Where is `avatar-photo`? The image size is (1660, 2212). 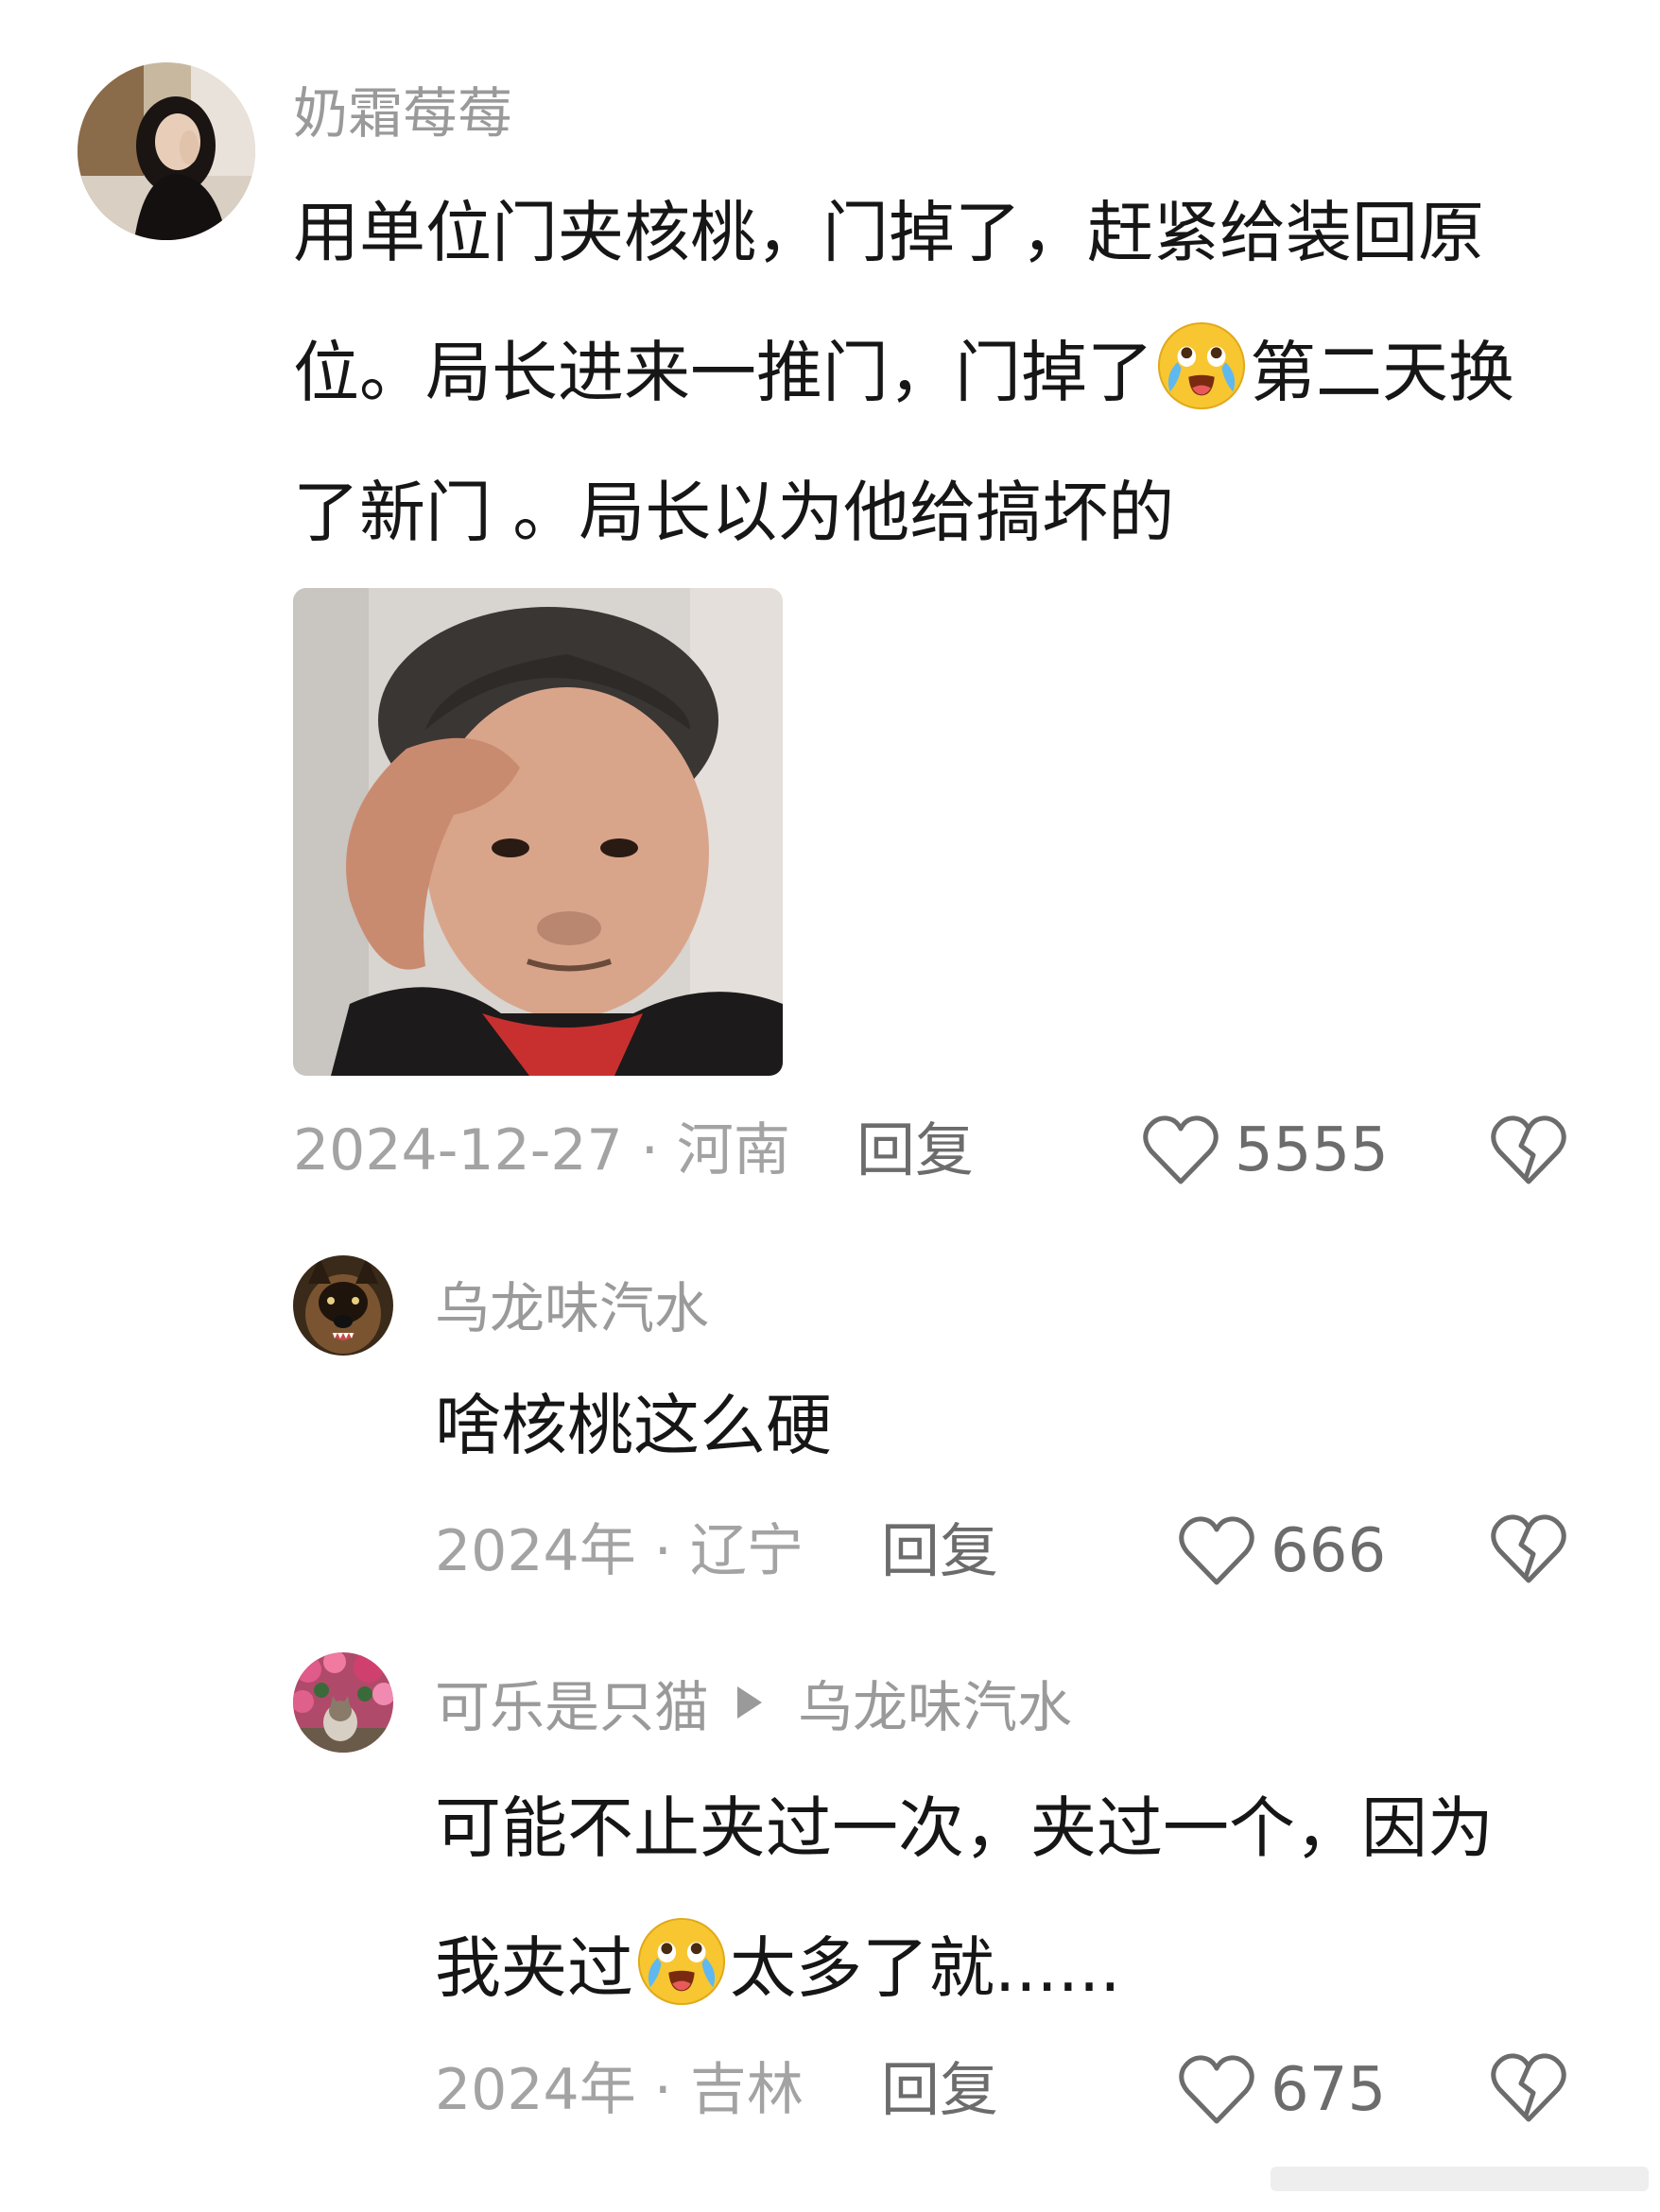 avatar-photo is located at coordinates (166, 151).